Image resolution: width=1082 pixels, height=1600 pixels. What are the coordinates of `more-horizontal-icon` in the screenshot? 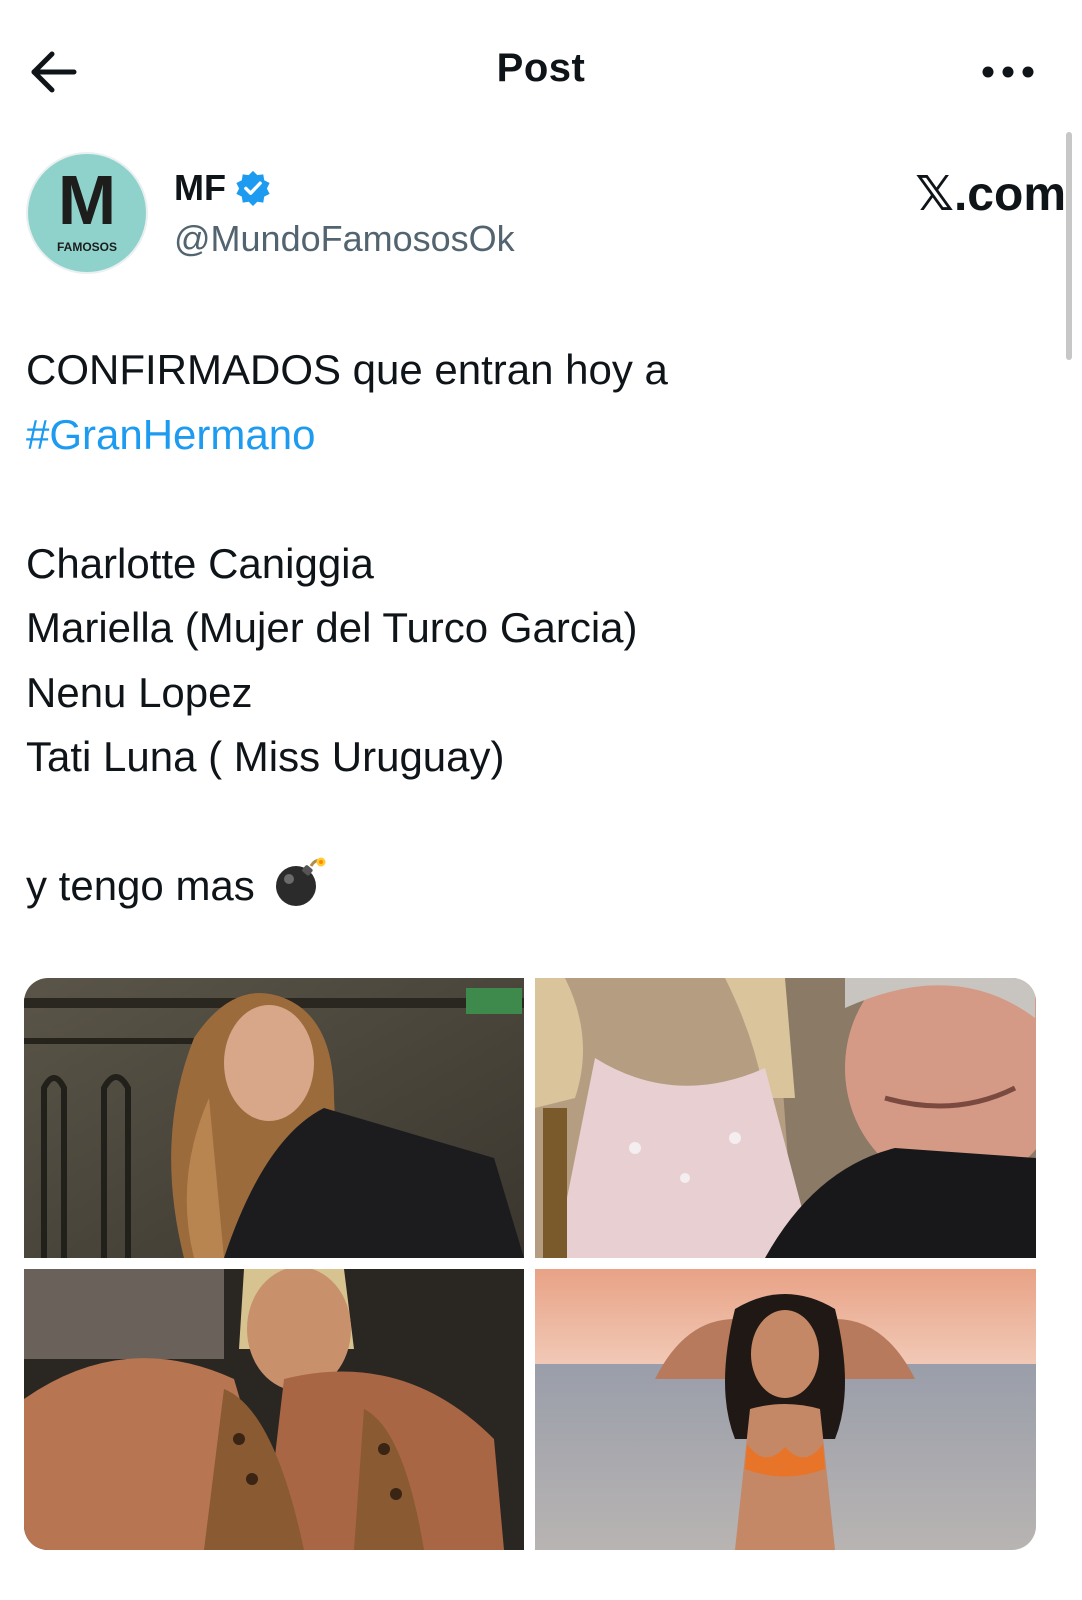 It's located at (1008, 72).